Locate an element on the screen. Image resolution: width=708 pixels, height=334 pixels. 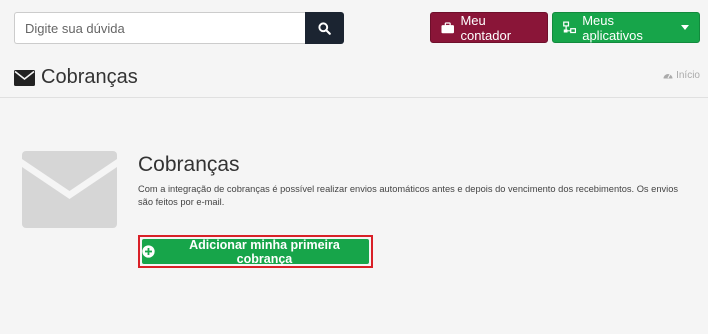
search-bar is located at coordinates (179, 28).